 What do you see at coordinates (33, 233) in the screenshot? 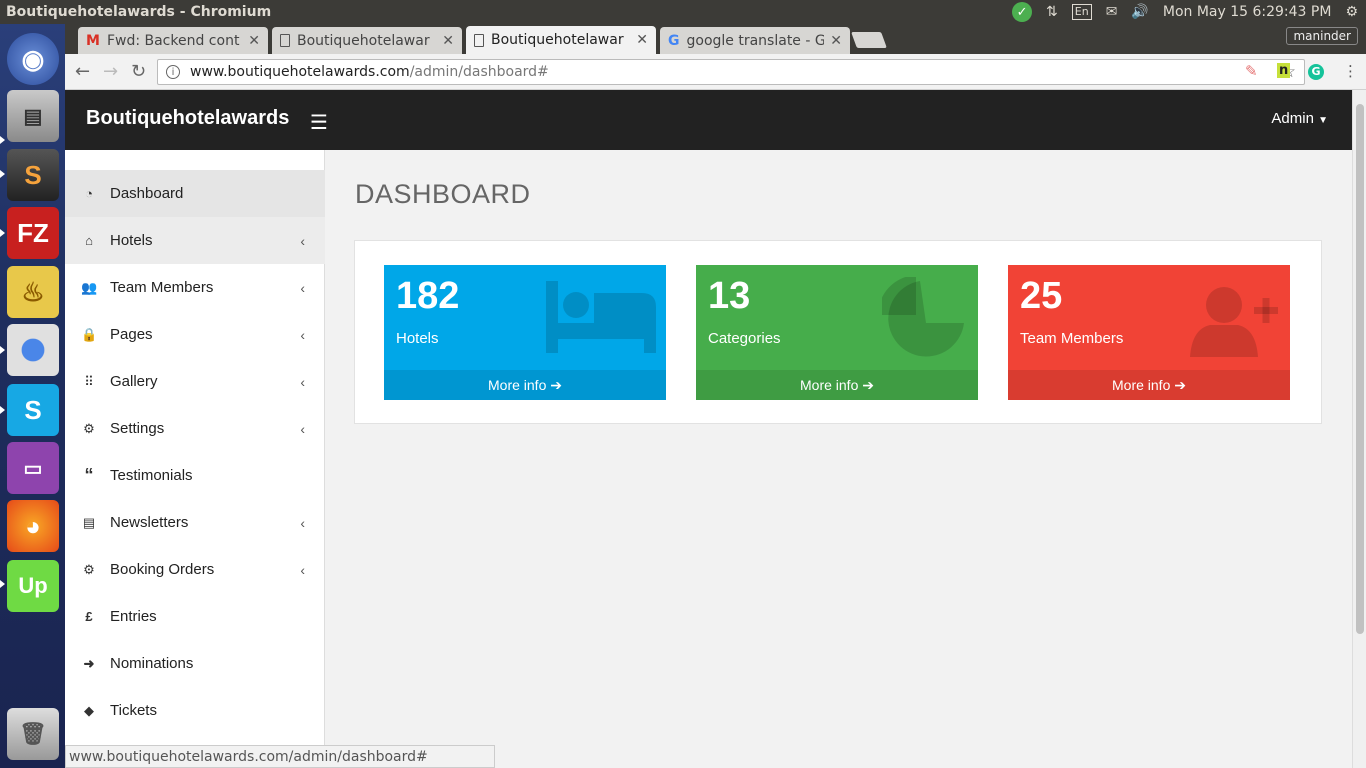
I see `filezilla-icon: FZ` at bounding box center [33, 233].